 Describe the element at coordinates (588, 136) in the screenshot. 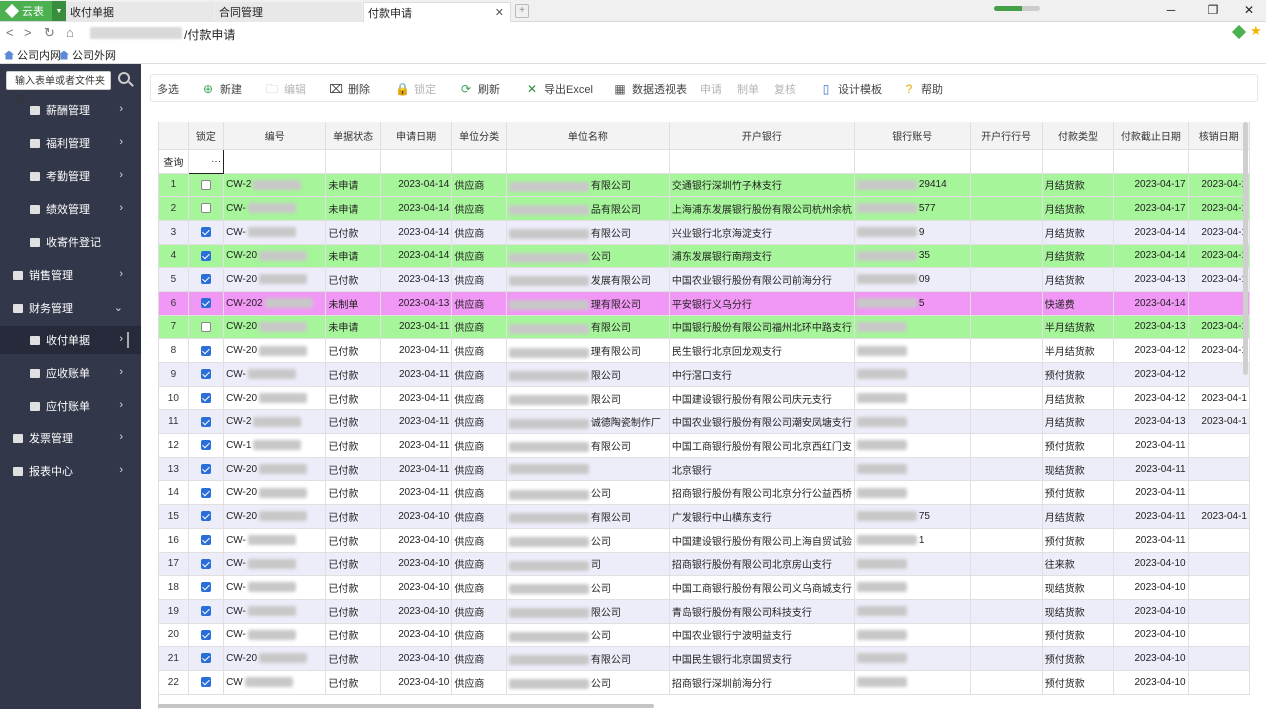

I see `column-header: 单位名称` at that location.